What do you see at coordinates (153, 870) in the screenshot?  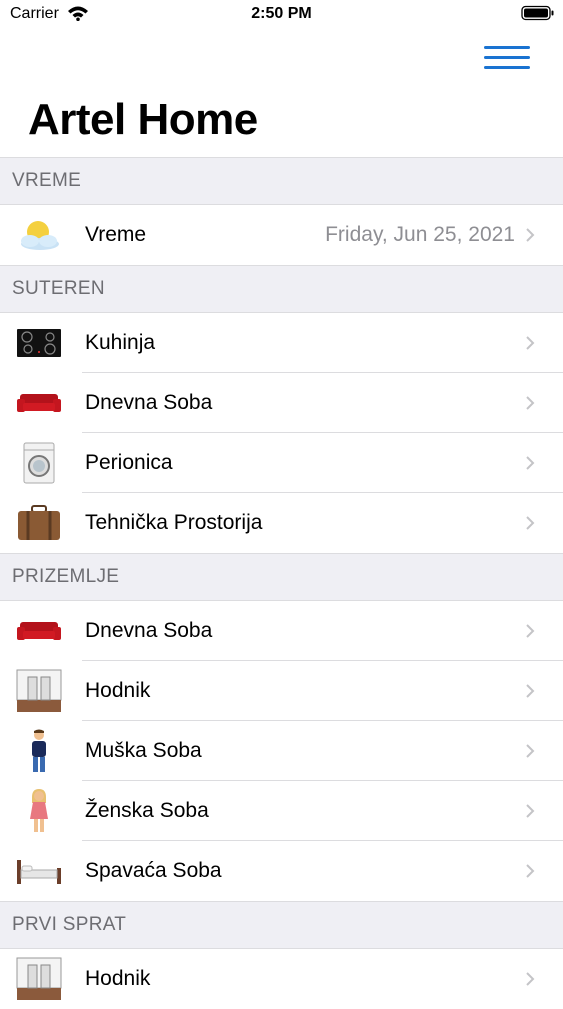 I see `row-label: Spavaća Soba` at bounding box center [153, 870].